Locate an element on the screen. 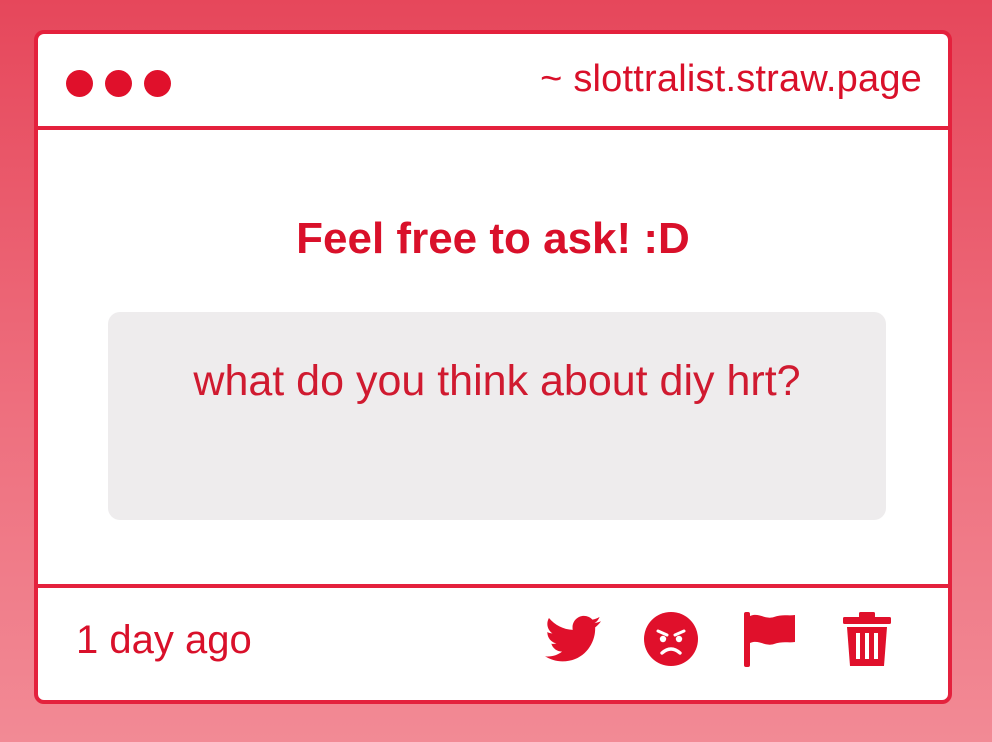 The image size is (992, 742). share-twitter-button is located at coordinates (573, 639).